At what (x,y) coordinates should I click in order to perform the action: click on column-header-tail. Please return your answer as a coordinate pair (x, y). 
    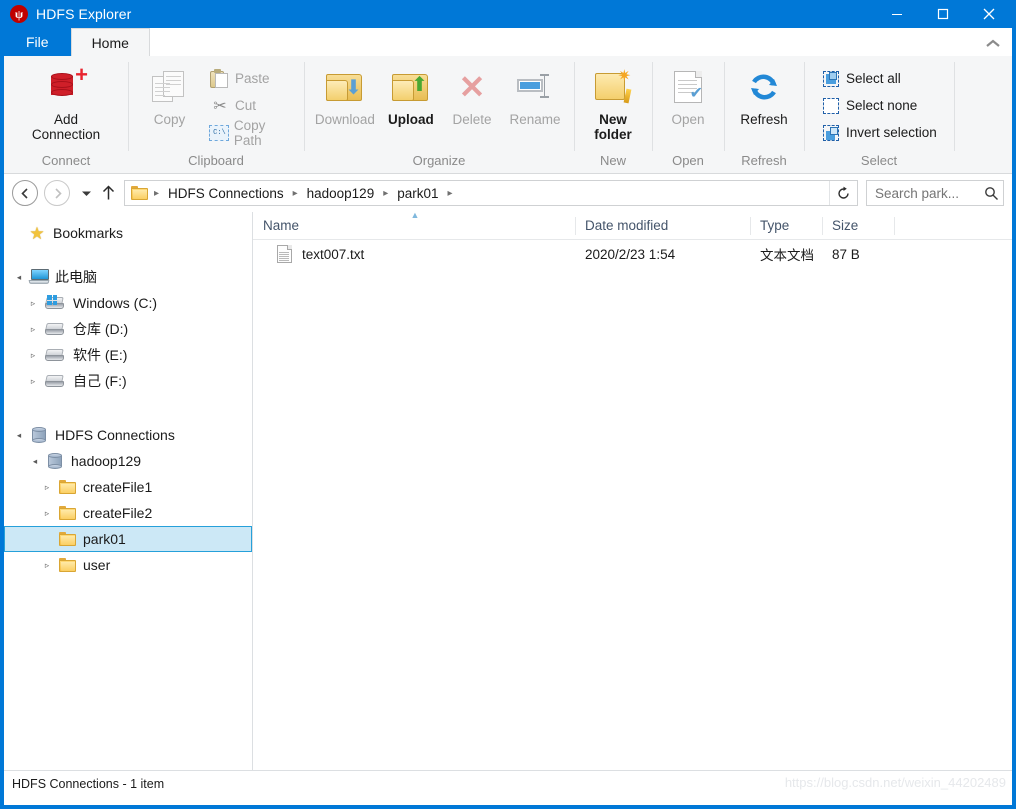
    Looking at the image, I should click on (953, 226).